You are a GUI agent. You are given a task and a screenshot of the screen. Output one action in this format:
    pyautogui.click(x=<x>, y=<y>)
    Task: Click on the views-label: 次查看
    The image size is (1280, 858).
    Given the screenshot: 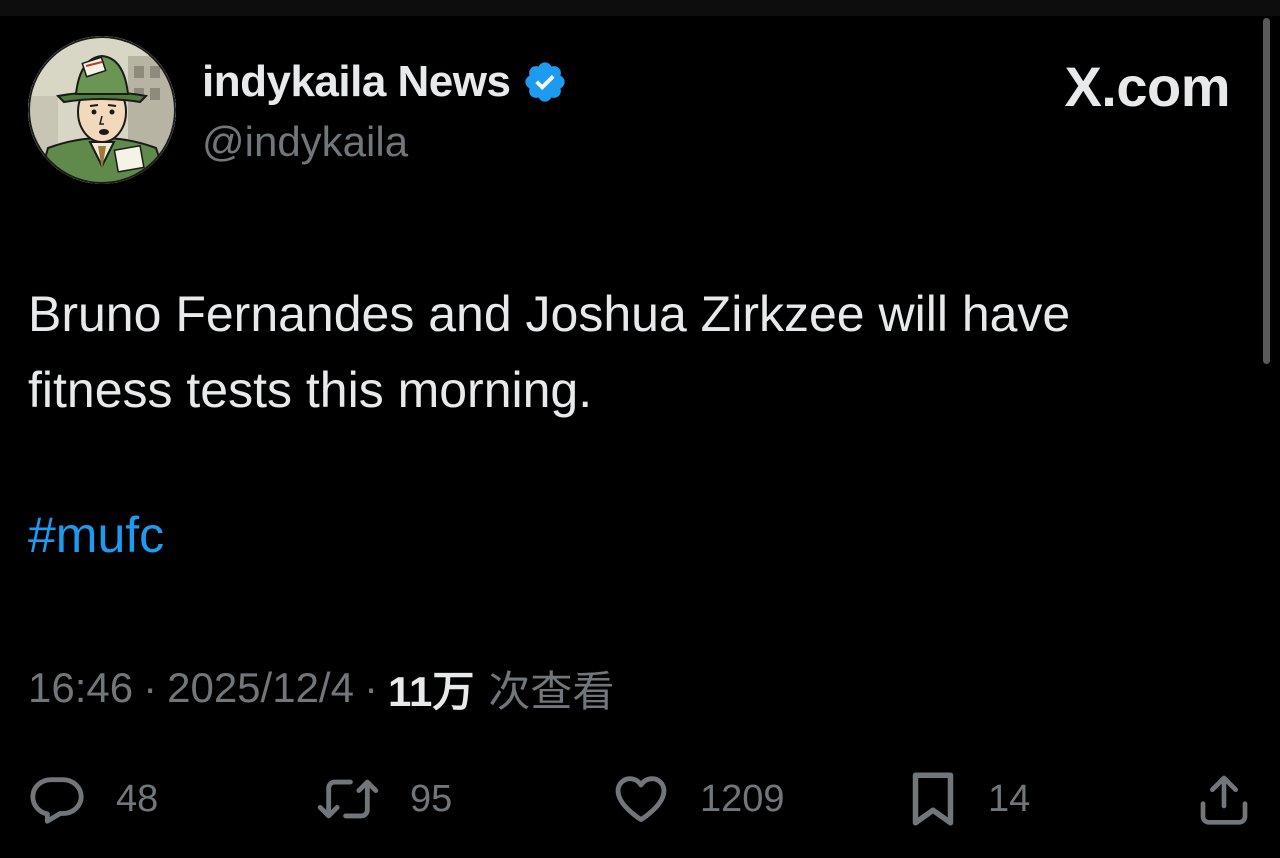 What is the action you would take?
    pyautogui.click(x=551, y=691)
    